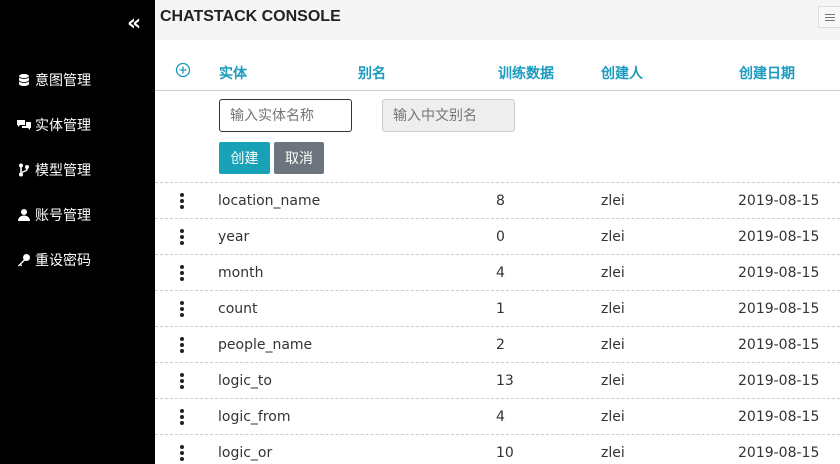  Describe the element at coordinates (265, 345) in the screenshot. I see `entity-name-cell: people_name` at that location.